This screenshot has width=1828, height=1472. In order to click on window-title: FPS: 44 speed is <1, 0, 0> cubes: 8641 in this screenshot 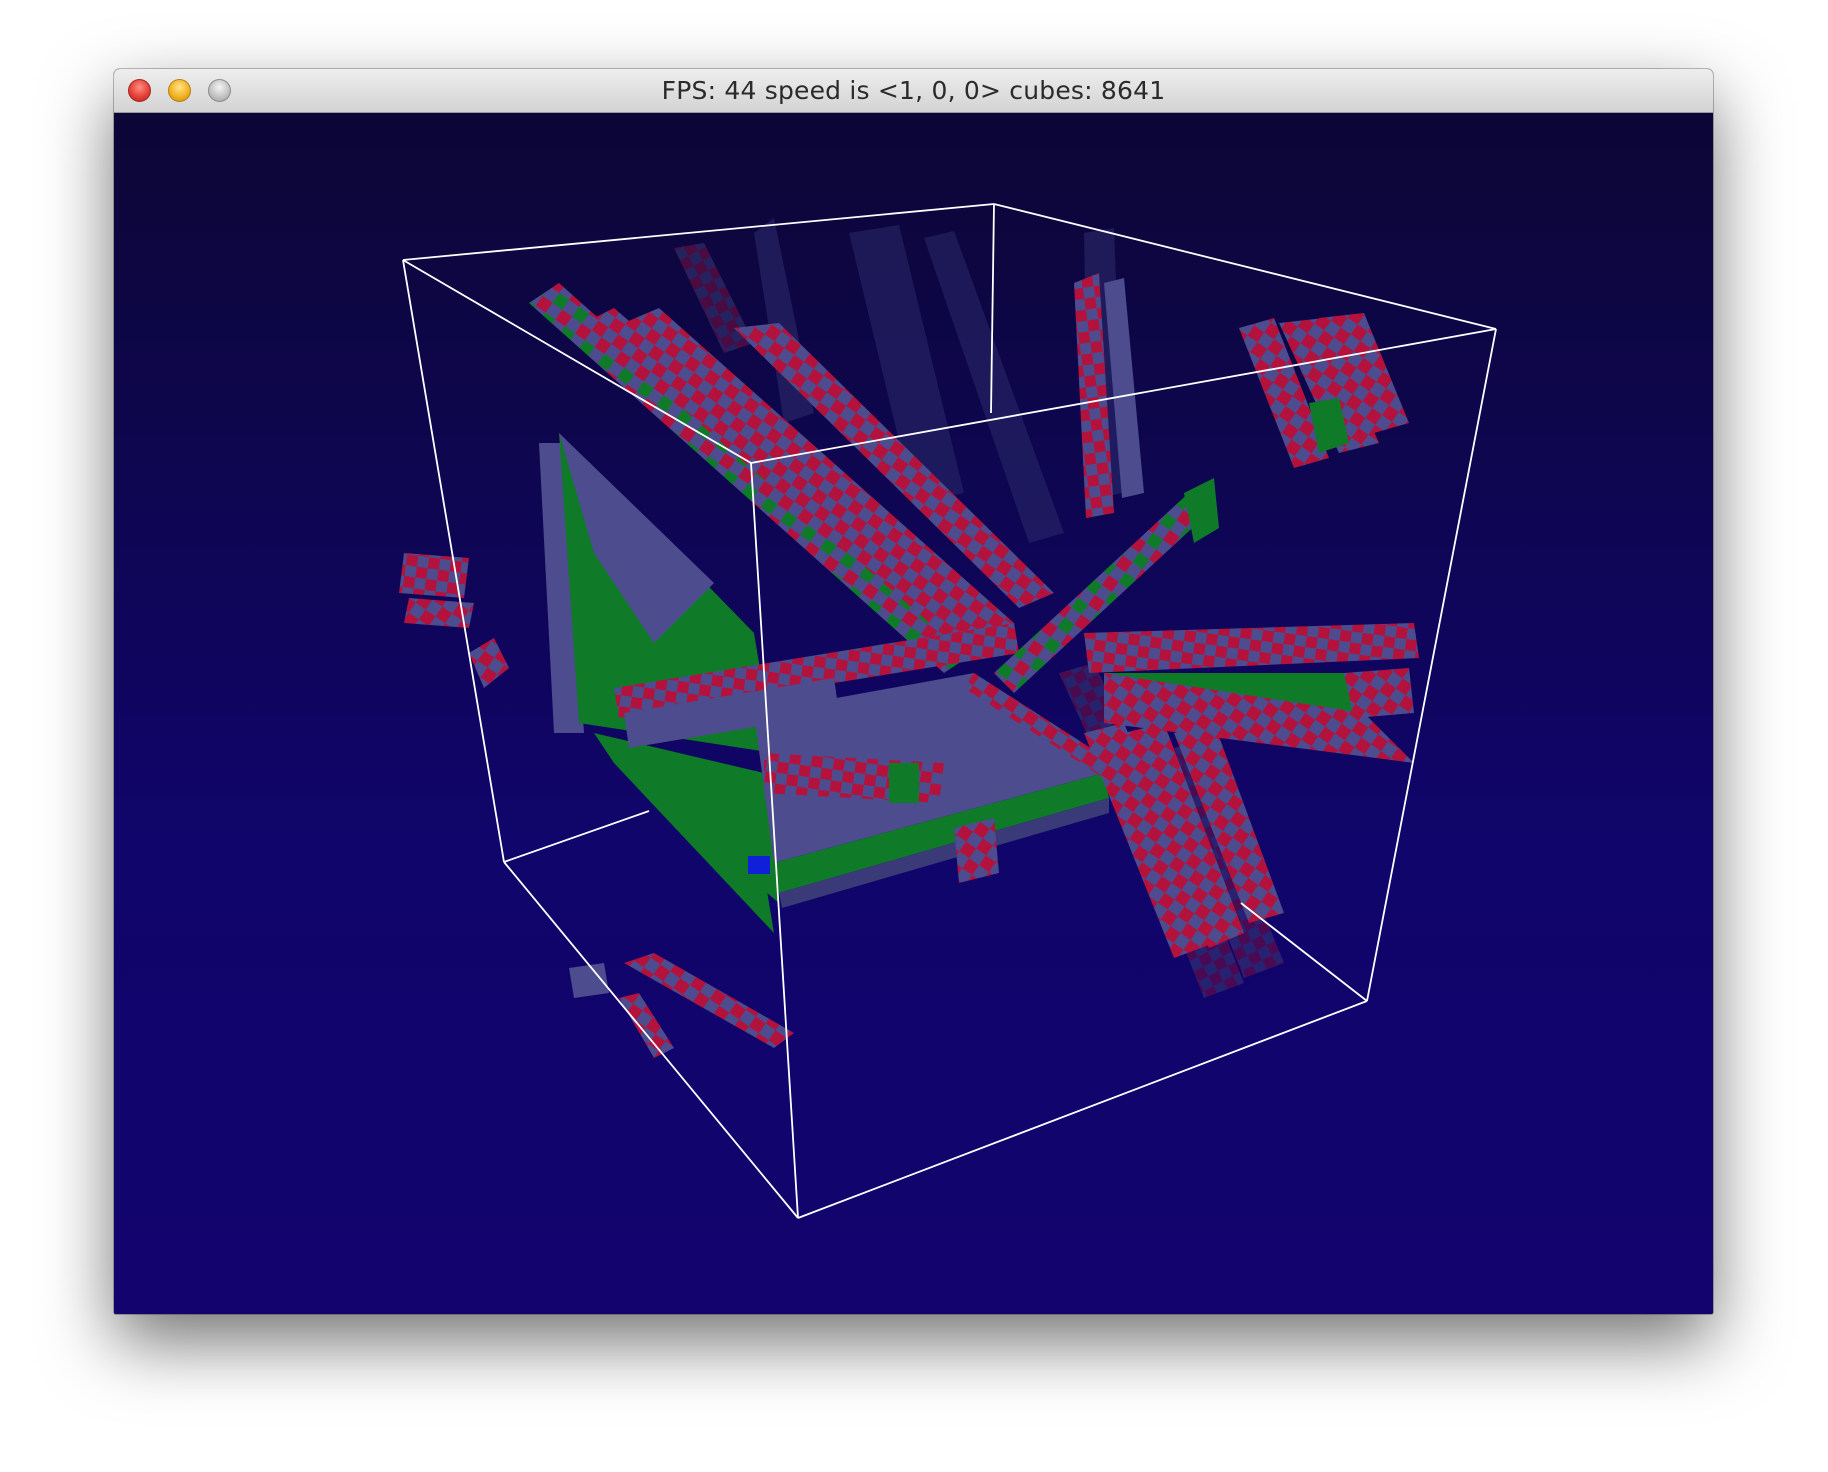, I will do `click(913, 90)`.